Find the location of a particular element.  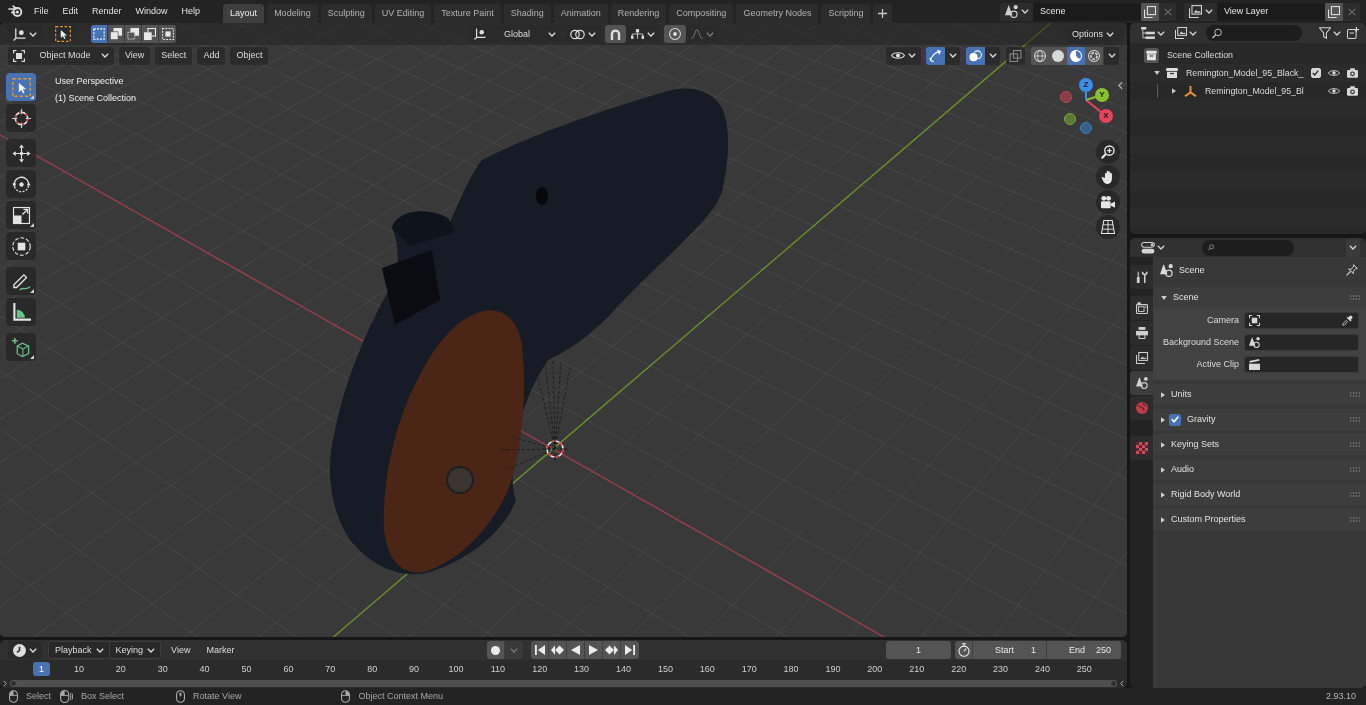

cursor-tool-button is located at coordinates (21, 118).